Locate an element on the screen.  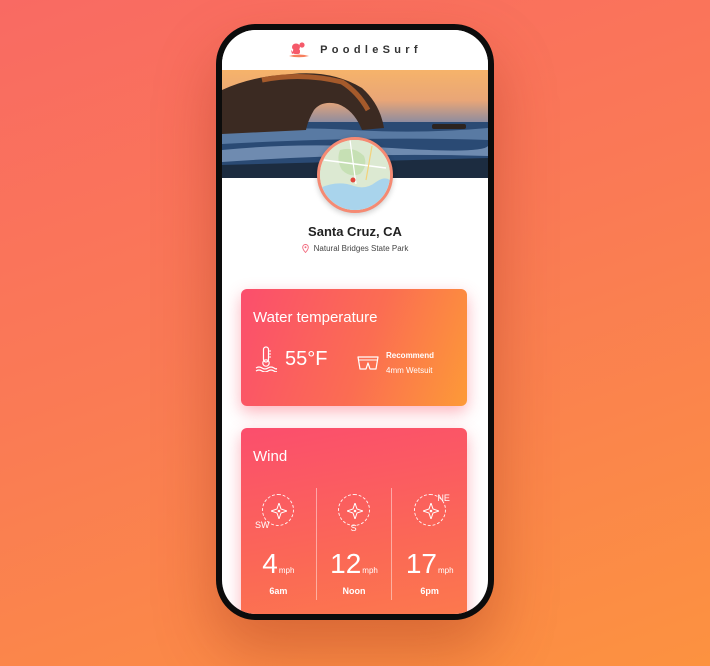
wind-reading-6pm: NE 17mph 6pm is located at coordinates (429, 544).